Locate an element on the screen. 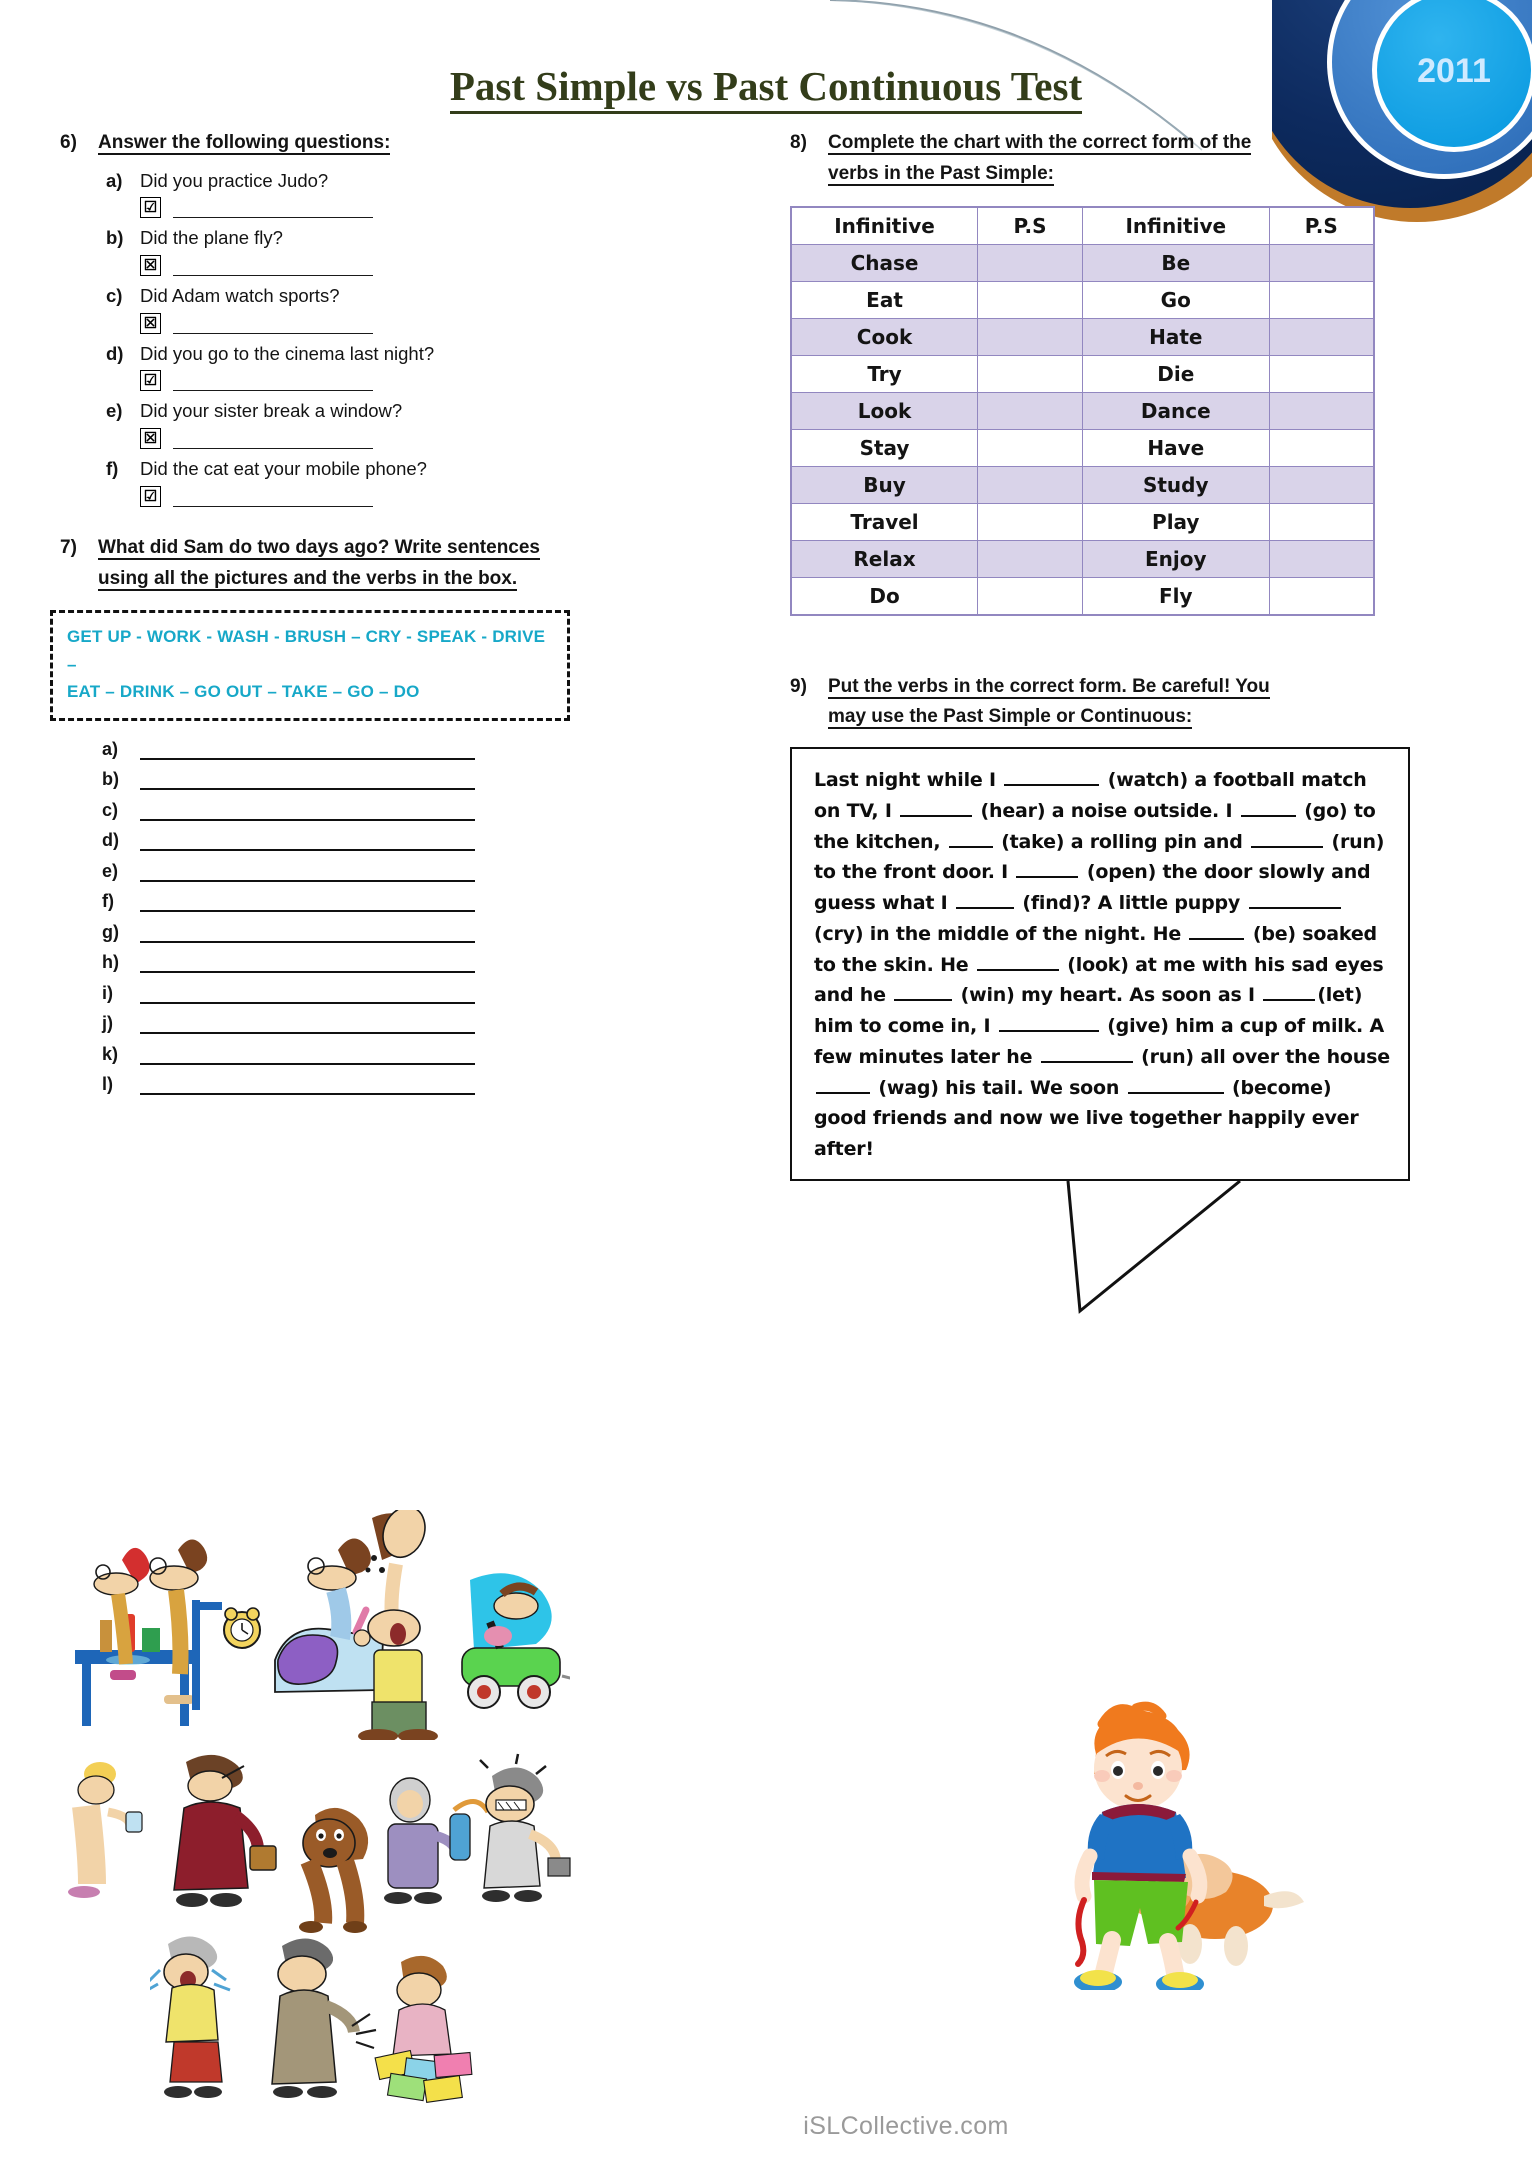  question-letter: f) is located at coordinates (112, 469).